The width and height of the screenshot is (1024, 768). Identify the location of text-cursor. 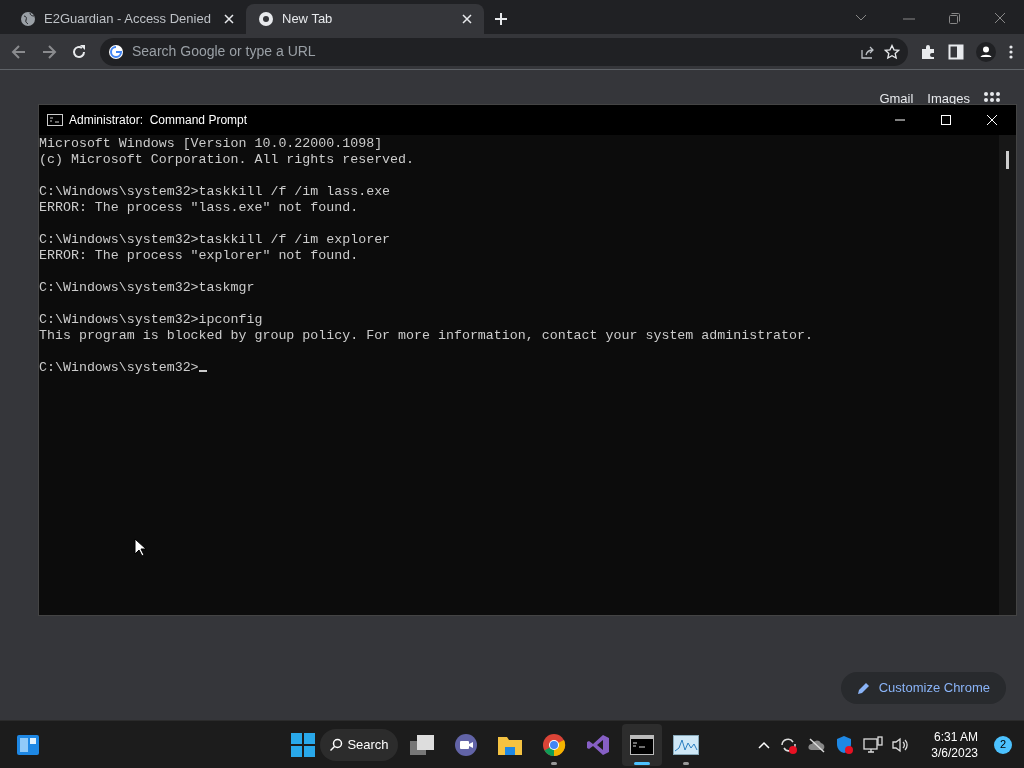
(202, 371).